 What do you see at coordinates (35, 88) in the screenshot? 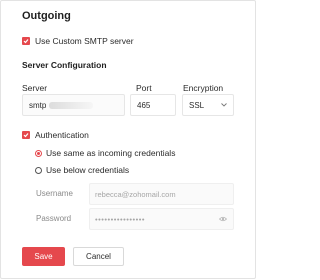
I see `server-column-label: Server` at bounding box center [35, 88].